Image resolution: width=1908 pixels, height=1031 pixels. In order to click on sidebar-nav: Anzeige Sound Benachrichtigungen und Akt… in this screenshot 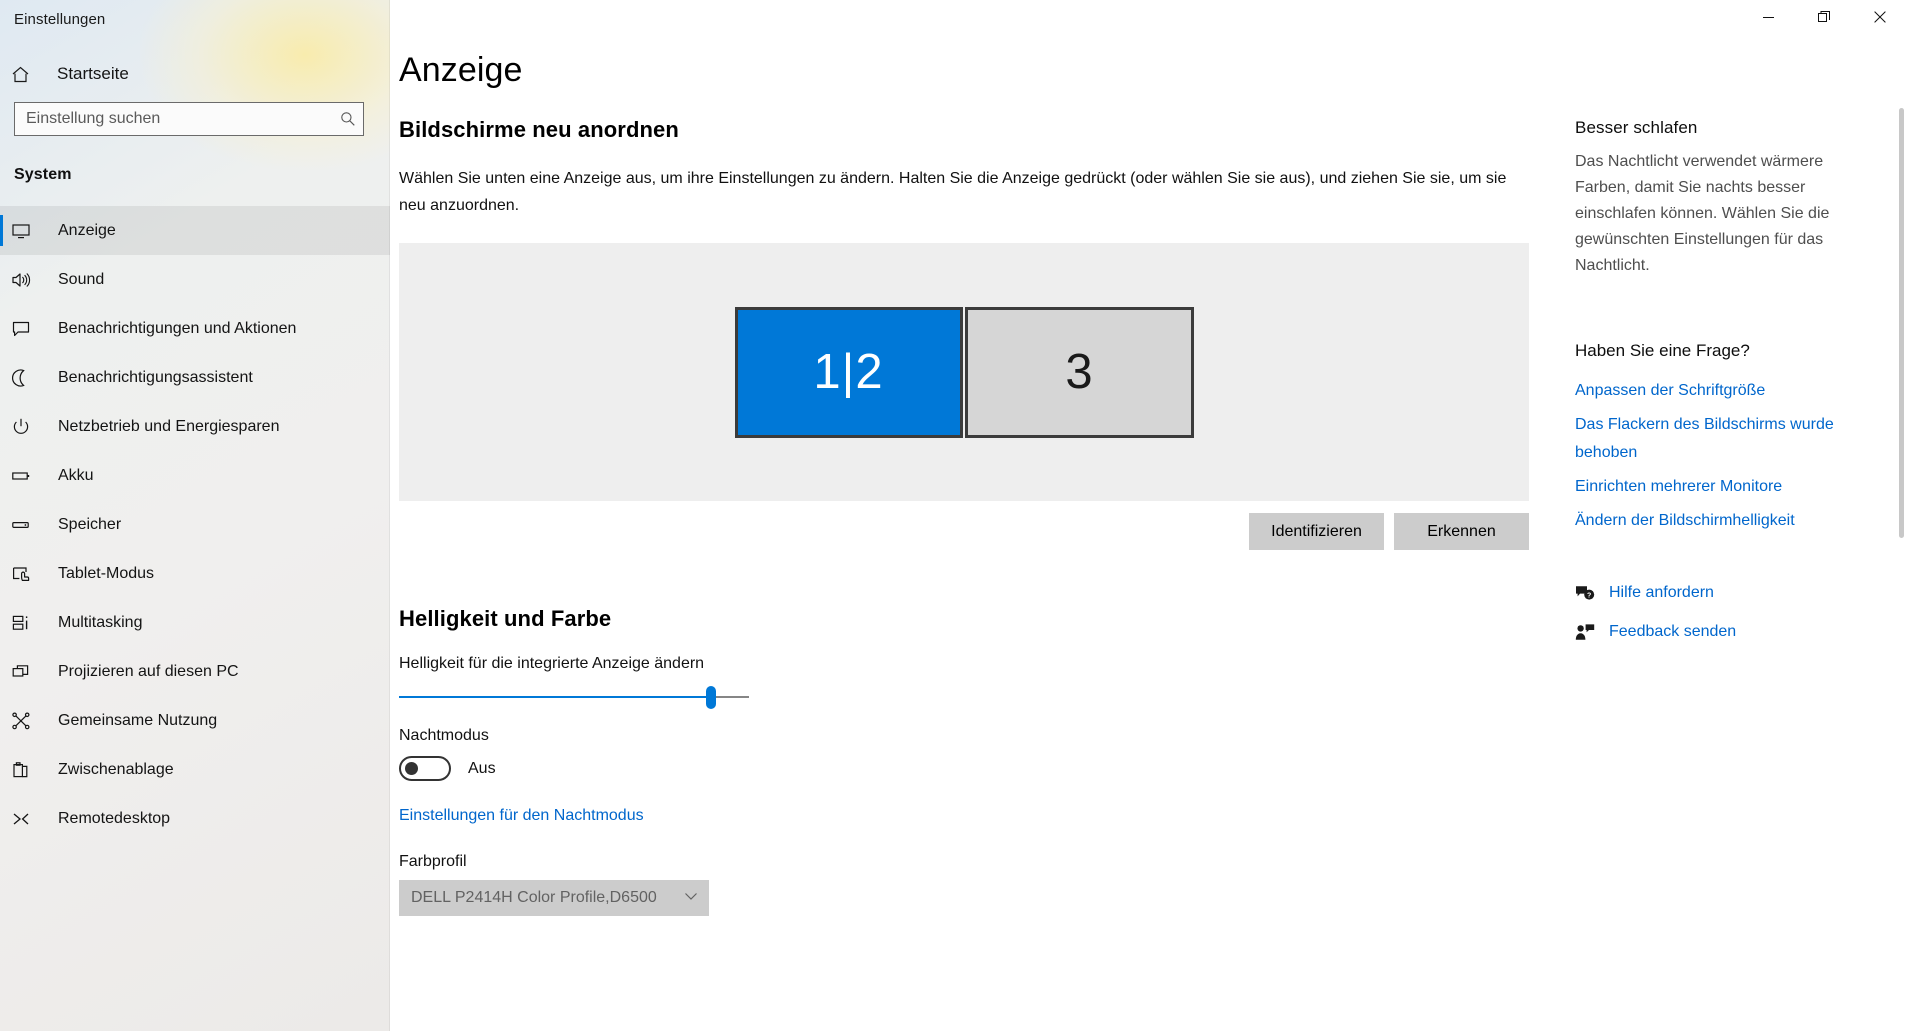, I will do `click(195, 524)`.